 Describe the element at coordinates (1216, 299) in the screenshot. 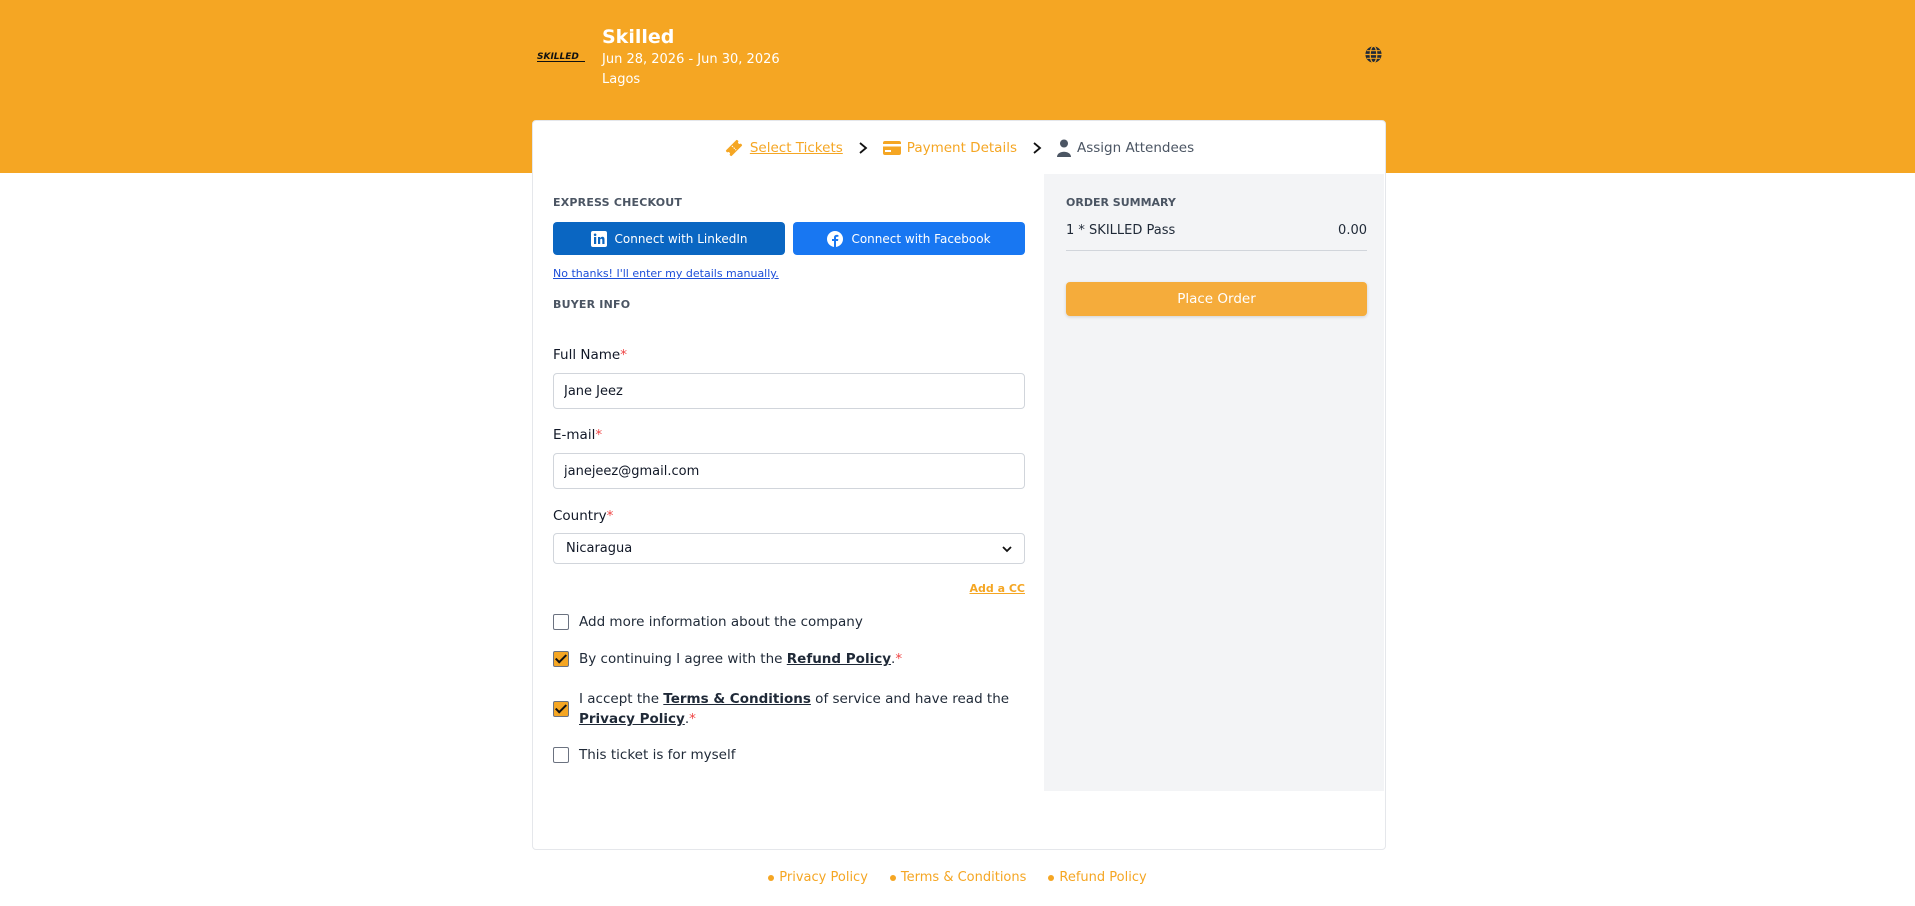

I see `place-order-button: Place Order` at that location.